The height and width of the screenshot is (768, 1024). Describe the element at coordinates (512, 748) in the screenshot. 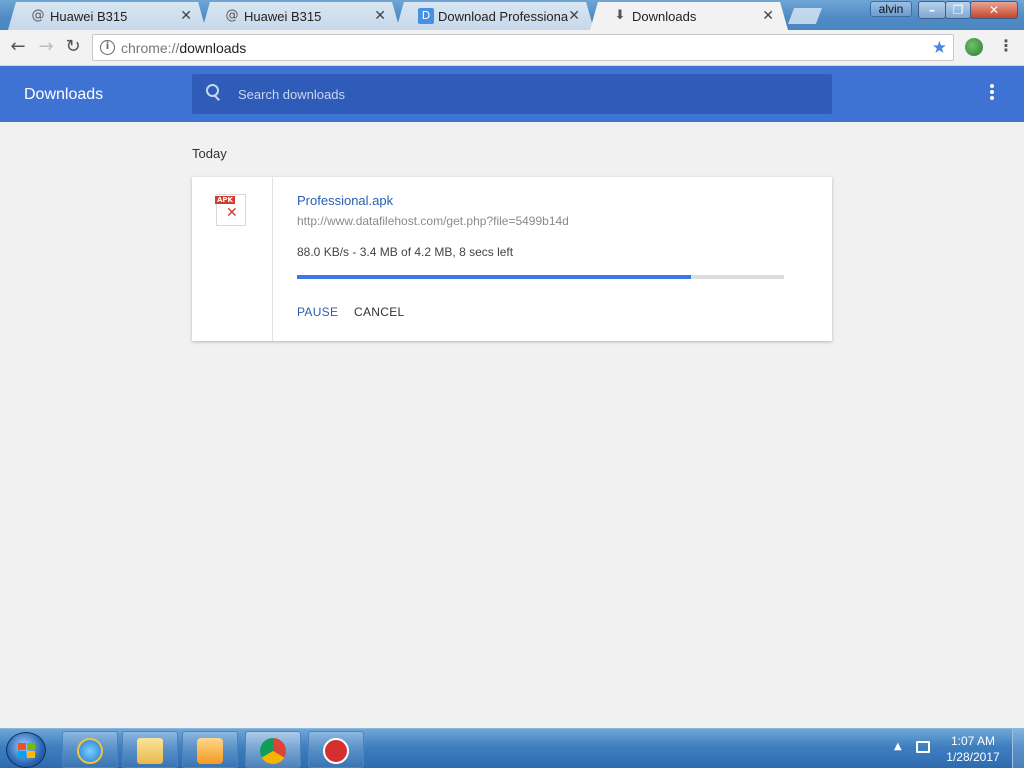

I see `windows-taskbar` at that location.